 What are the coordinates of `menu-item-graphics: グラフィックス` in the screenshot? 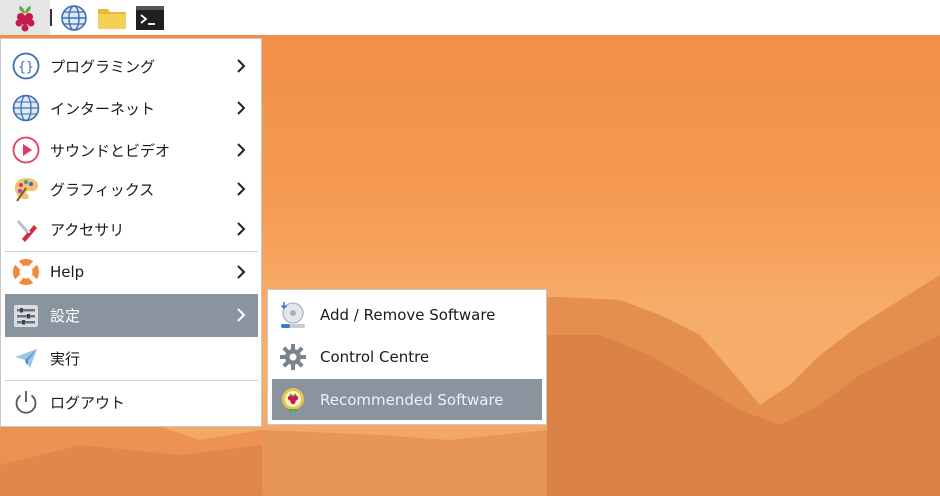 It's located at (131, 189).